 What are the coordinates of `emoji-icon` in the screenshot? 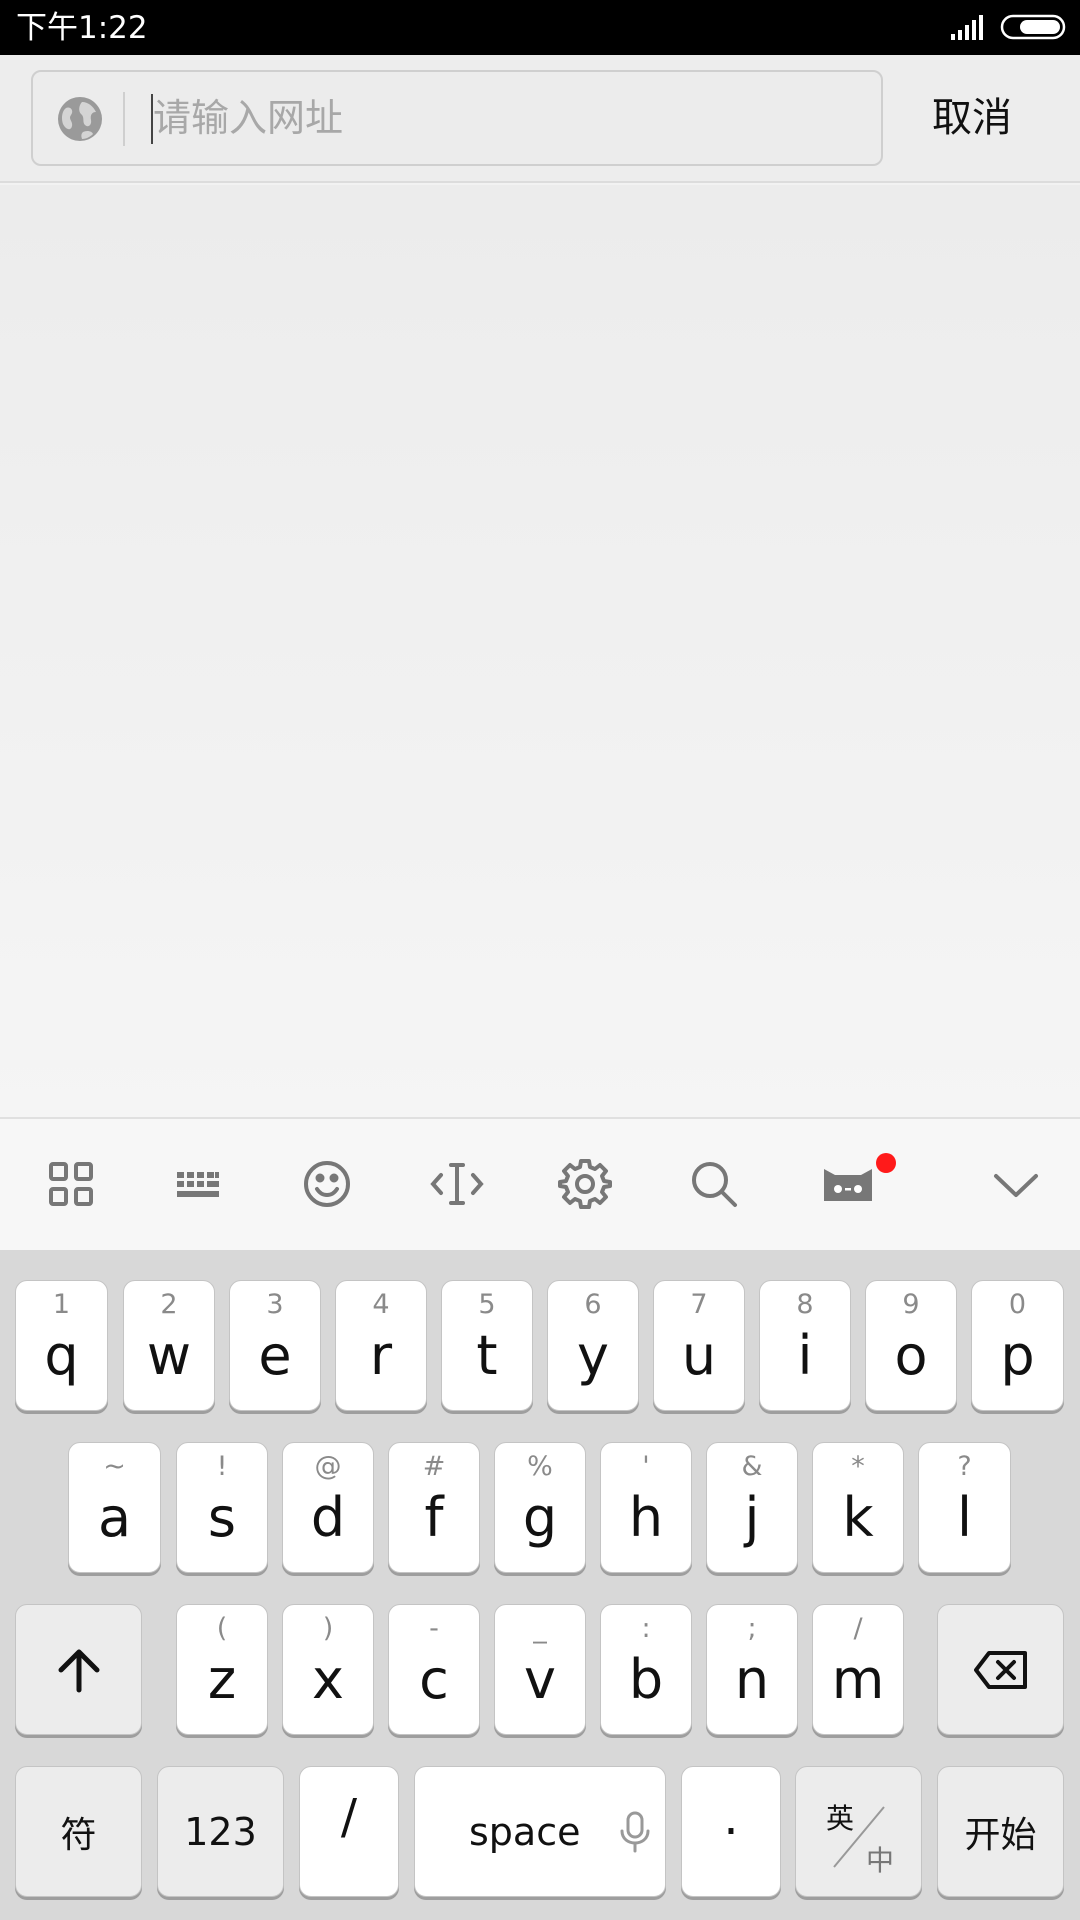 It's located at (327, 1184).